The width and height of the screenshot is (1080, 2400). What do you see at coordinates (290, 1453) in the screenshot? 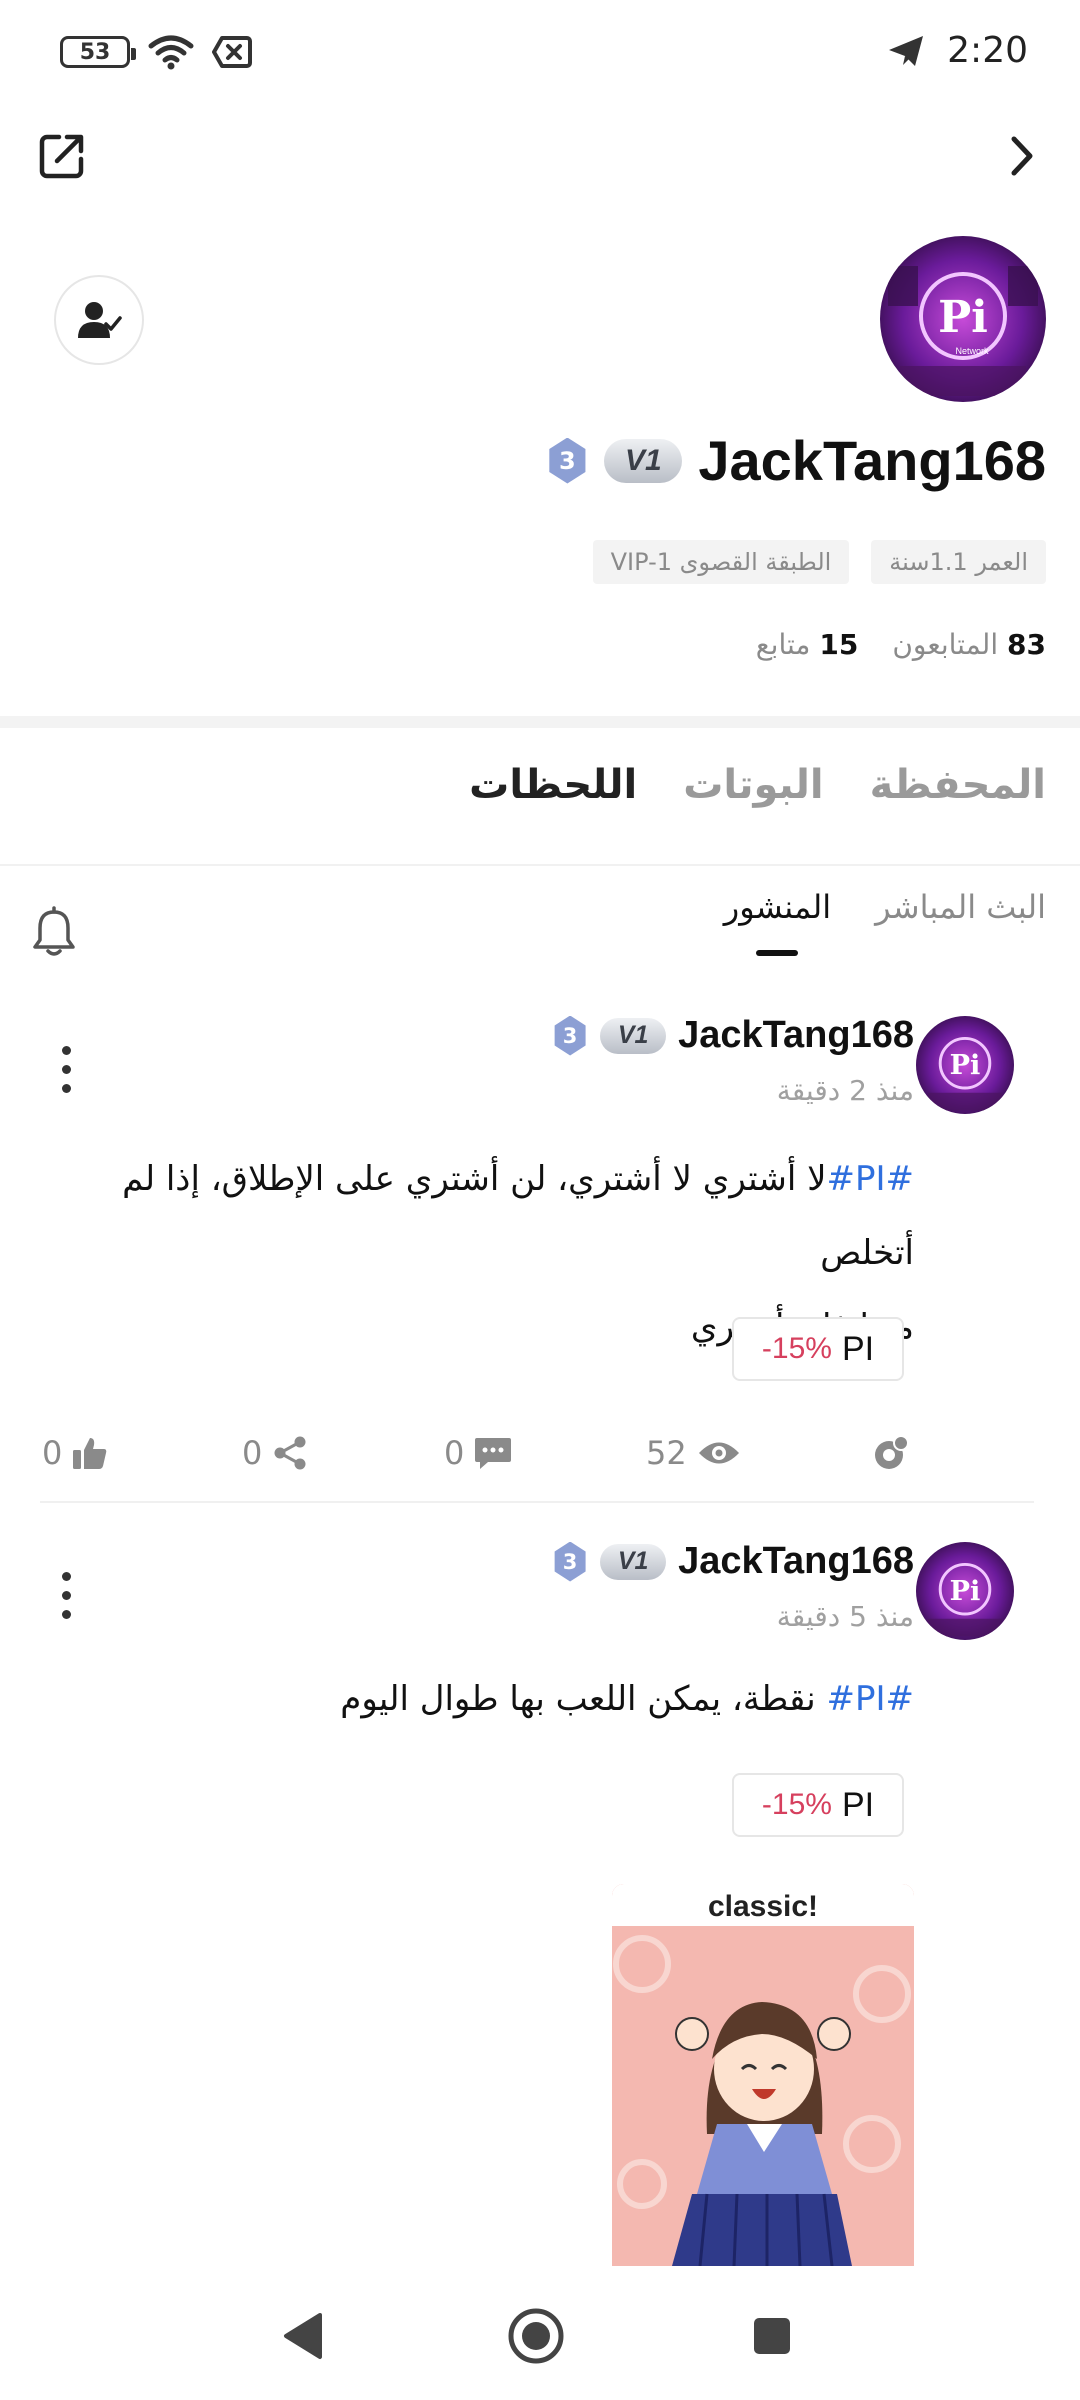
I see `share-icon` at bounding box center [290, 1453].